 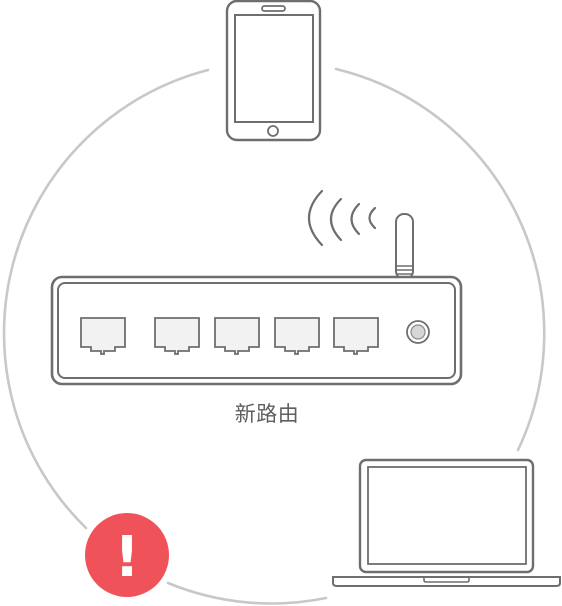 What do you see at coordinates (273, 71) in the screenshot?
I see `smartphone-icon` at bounding box center [273, 71].